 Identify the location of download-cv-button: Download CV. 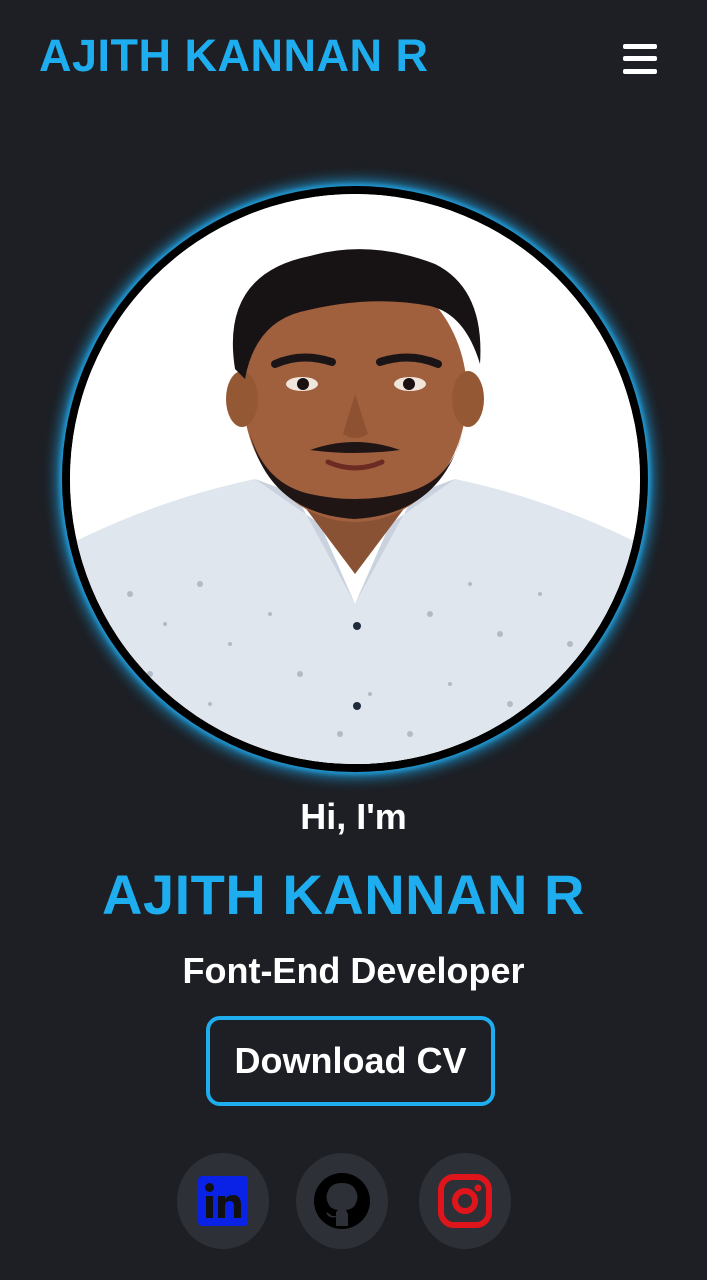
(350, 1061).